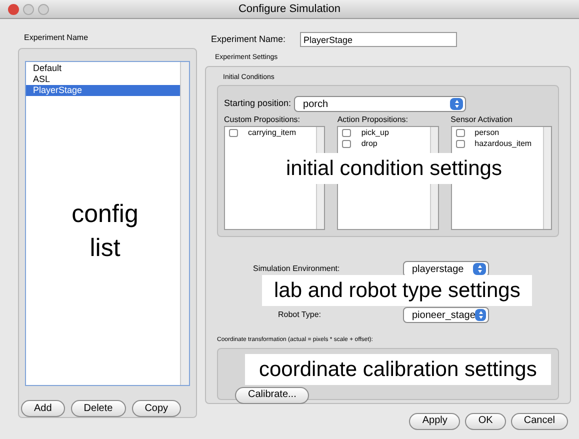 Image resolution: width=579 pixels, height=439 pixels. What do you see at coordinates (375, 133) in the screenshot?
I see `checkbox-label: pick_up` at bounding box center [375, 133].